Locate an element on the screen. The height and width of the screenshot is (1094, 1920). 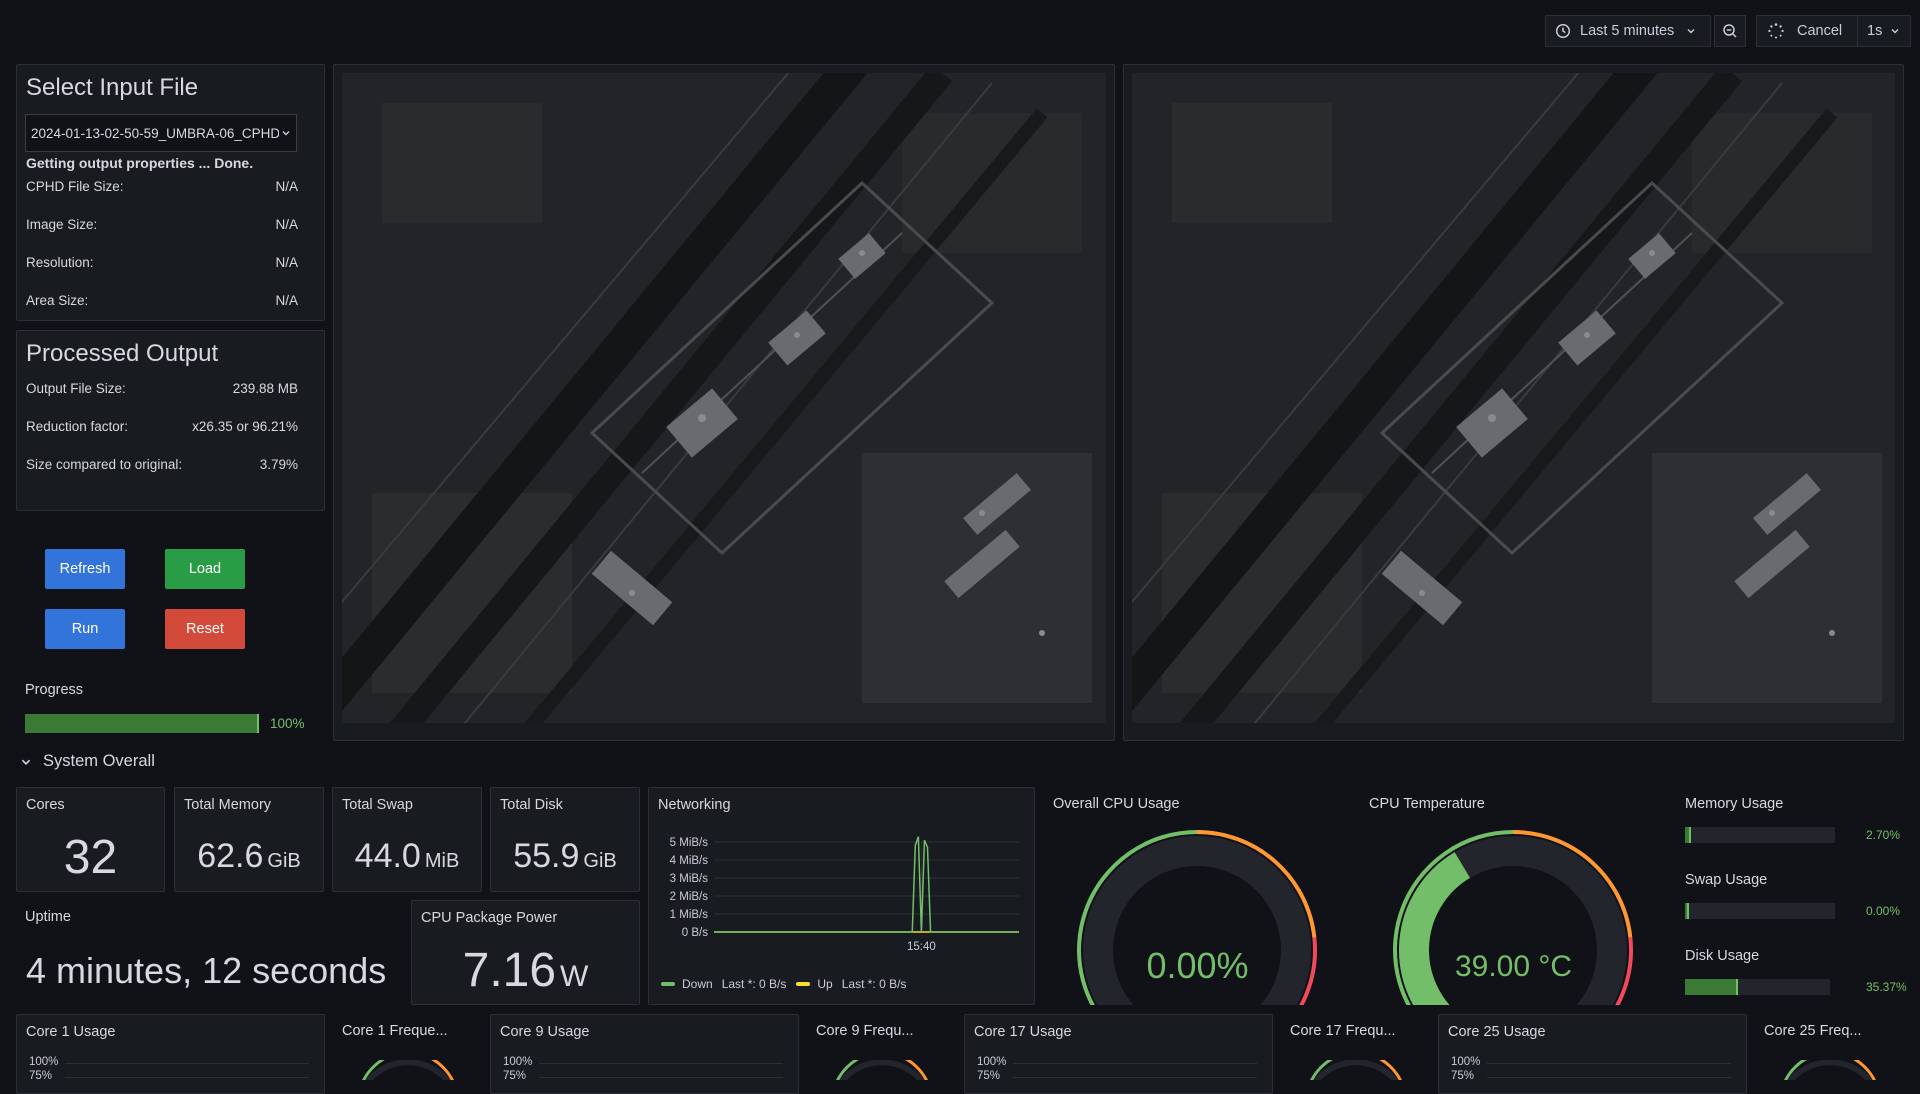
panel-title: Total Memory is located at coordinates (228, 805).